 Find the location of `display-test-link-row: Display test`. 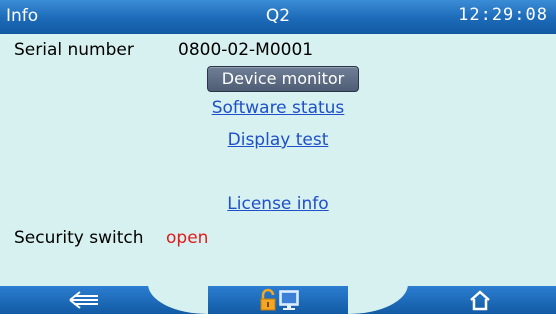

display-test-link-row: Display test is located at coordinates (278, 140).